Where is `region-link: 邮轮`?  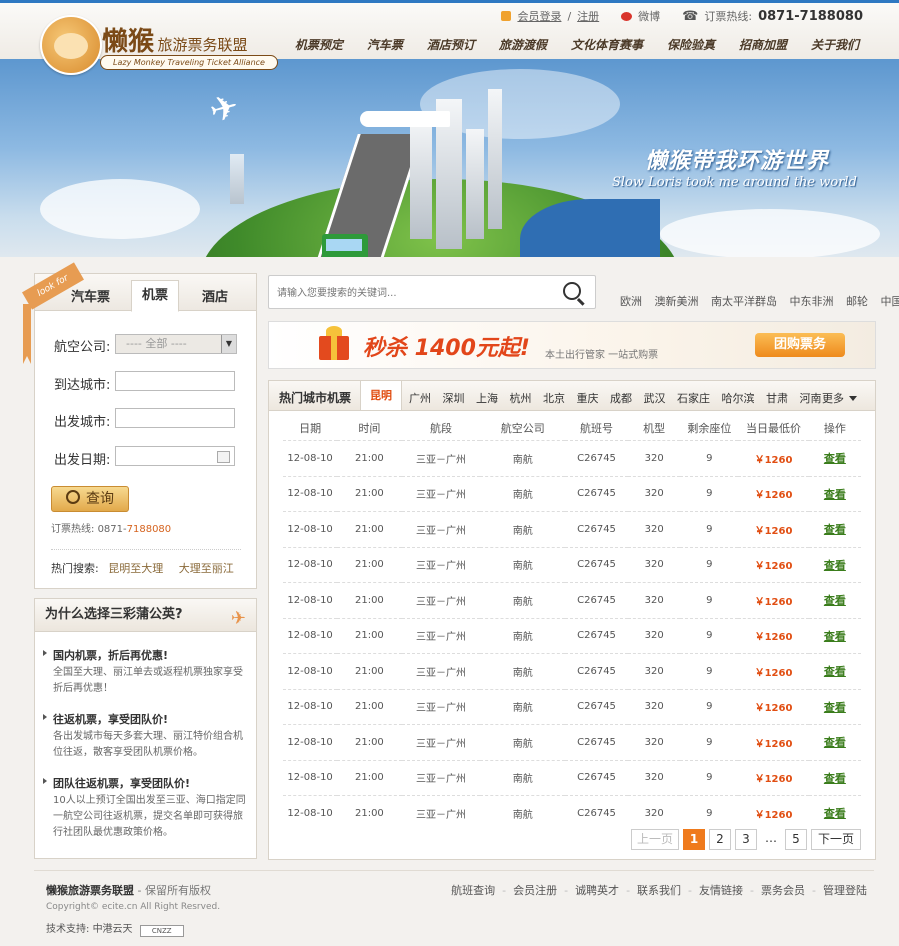
region-link: 邮轮 is located at coordinates (857, 301).